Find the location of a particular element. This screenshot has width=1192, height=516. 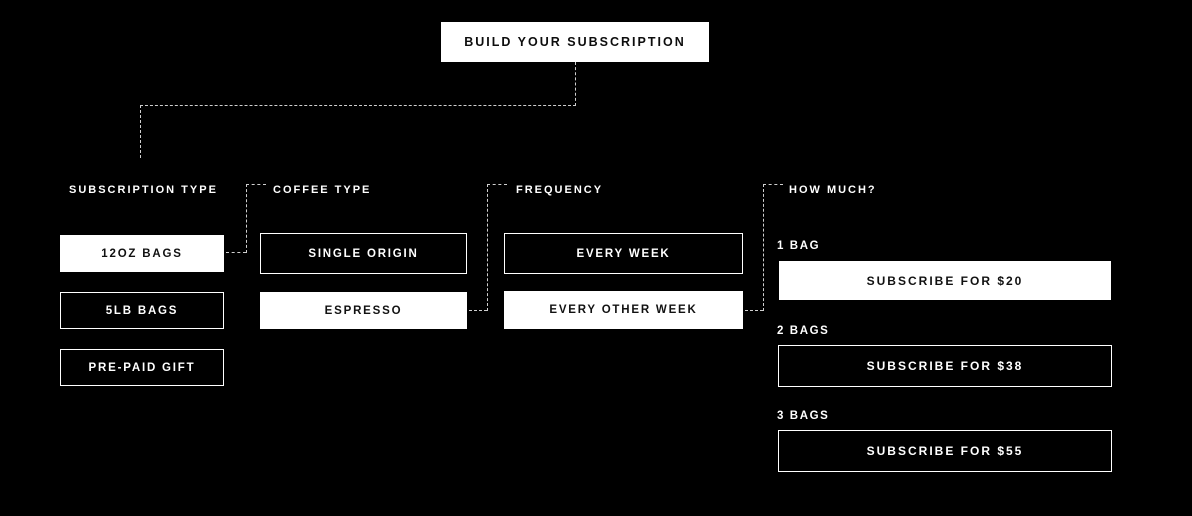

connector-type-to-coffee-label is located at coordinates (256, 184).